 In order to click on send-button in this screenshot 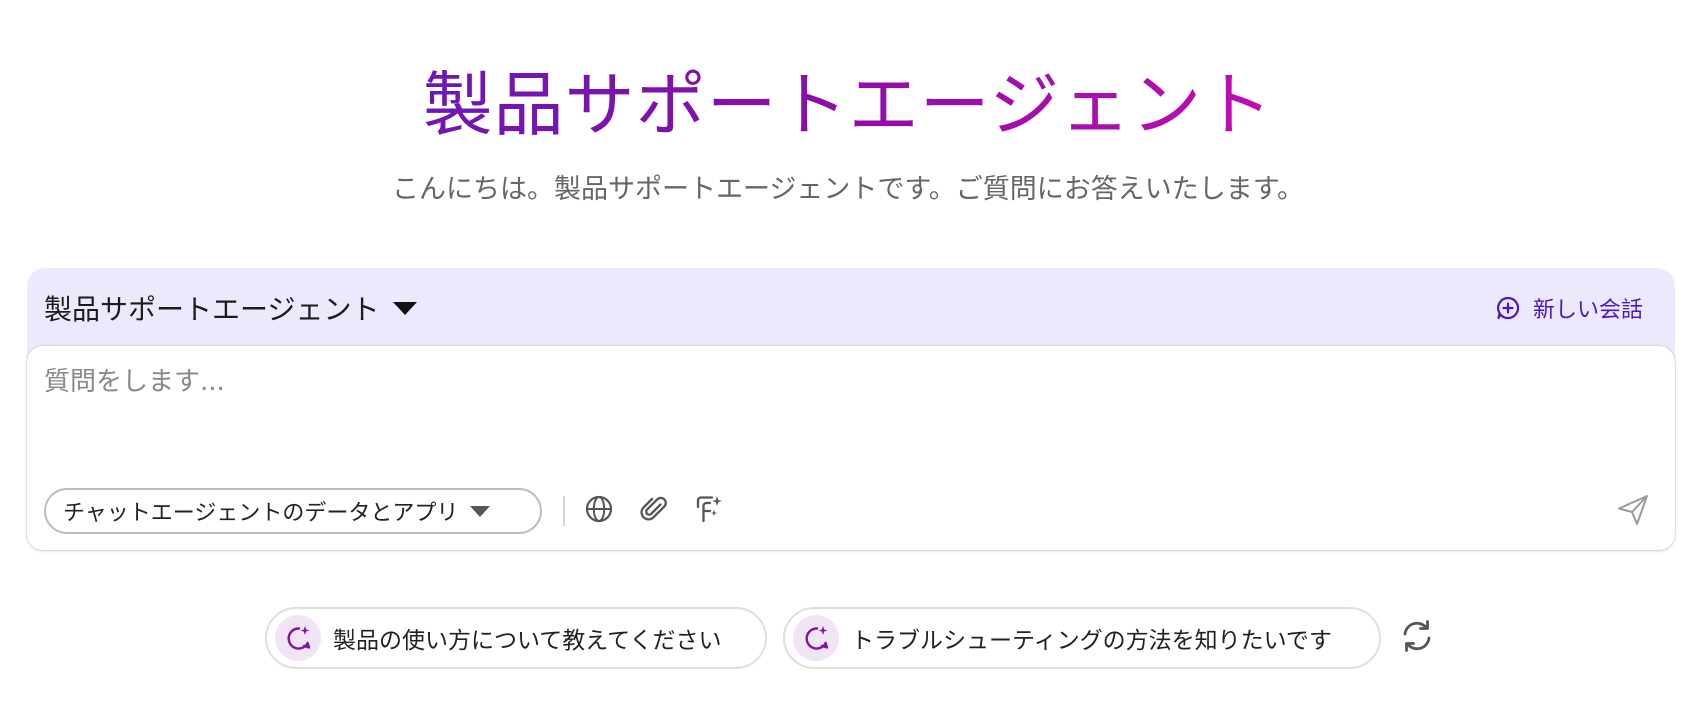, I will do `click(1633, 512)`.